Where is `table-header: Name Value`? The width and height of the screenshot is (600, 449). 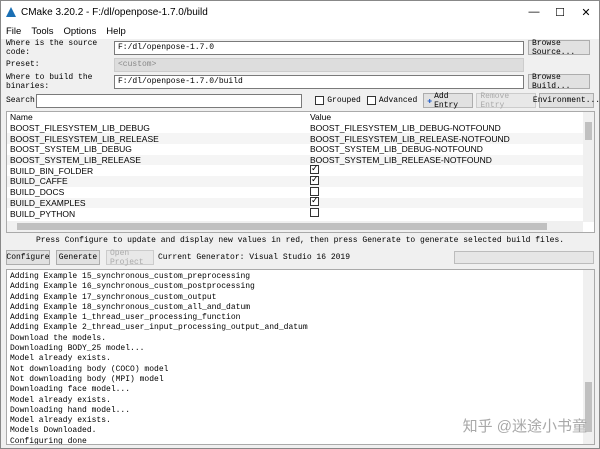 table-header: Name Value is located at coordinates (300, 117).